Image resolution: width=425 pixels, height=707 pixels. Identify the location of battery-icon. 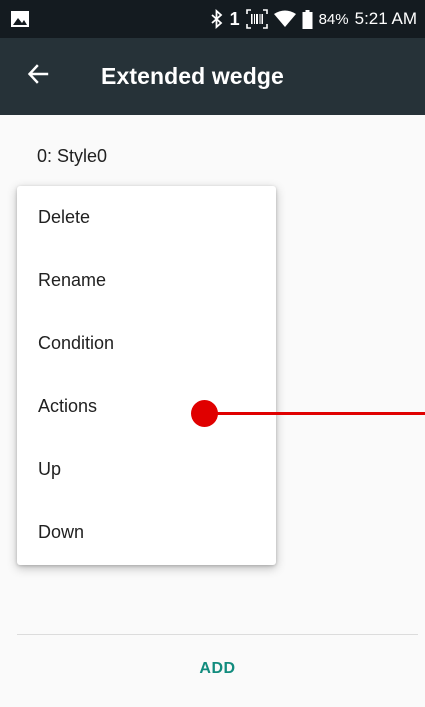
(307, 19).